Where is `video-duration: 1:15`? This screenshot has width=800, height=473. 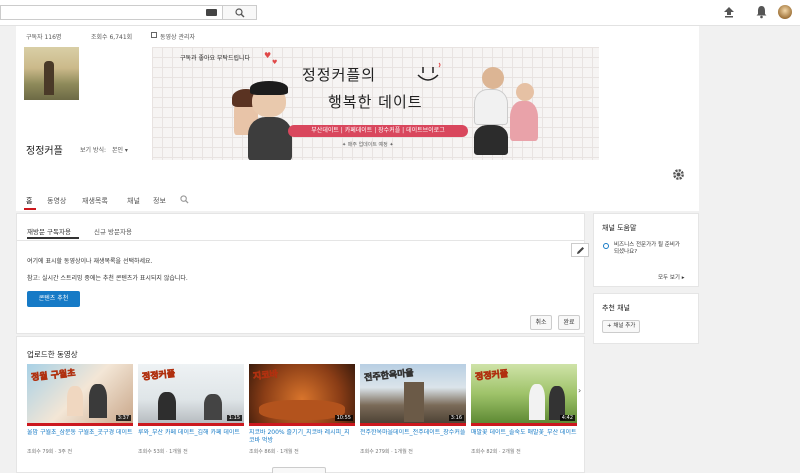 video-duration: 1:15 is located at coordinates (234, 418).